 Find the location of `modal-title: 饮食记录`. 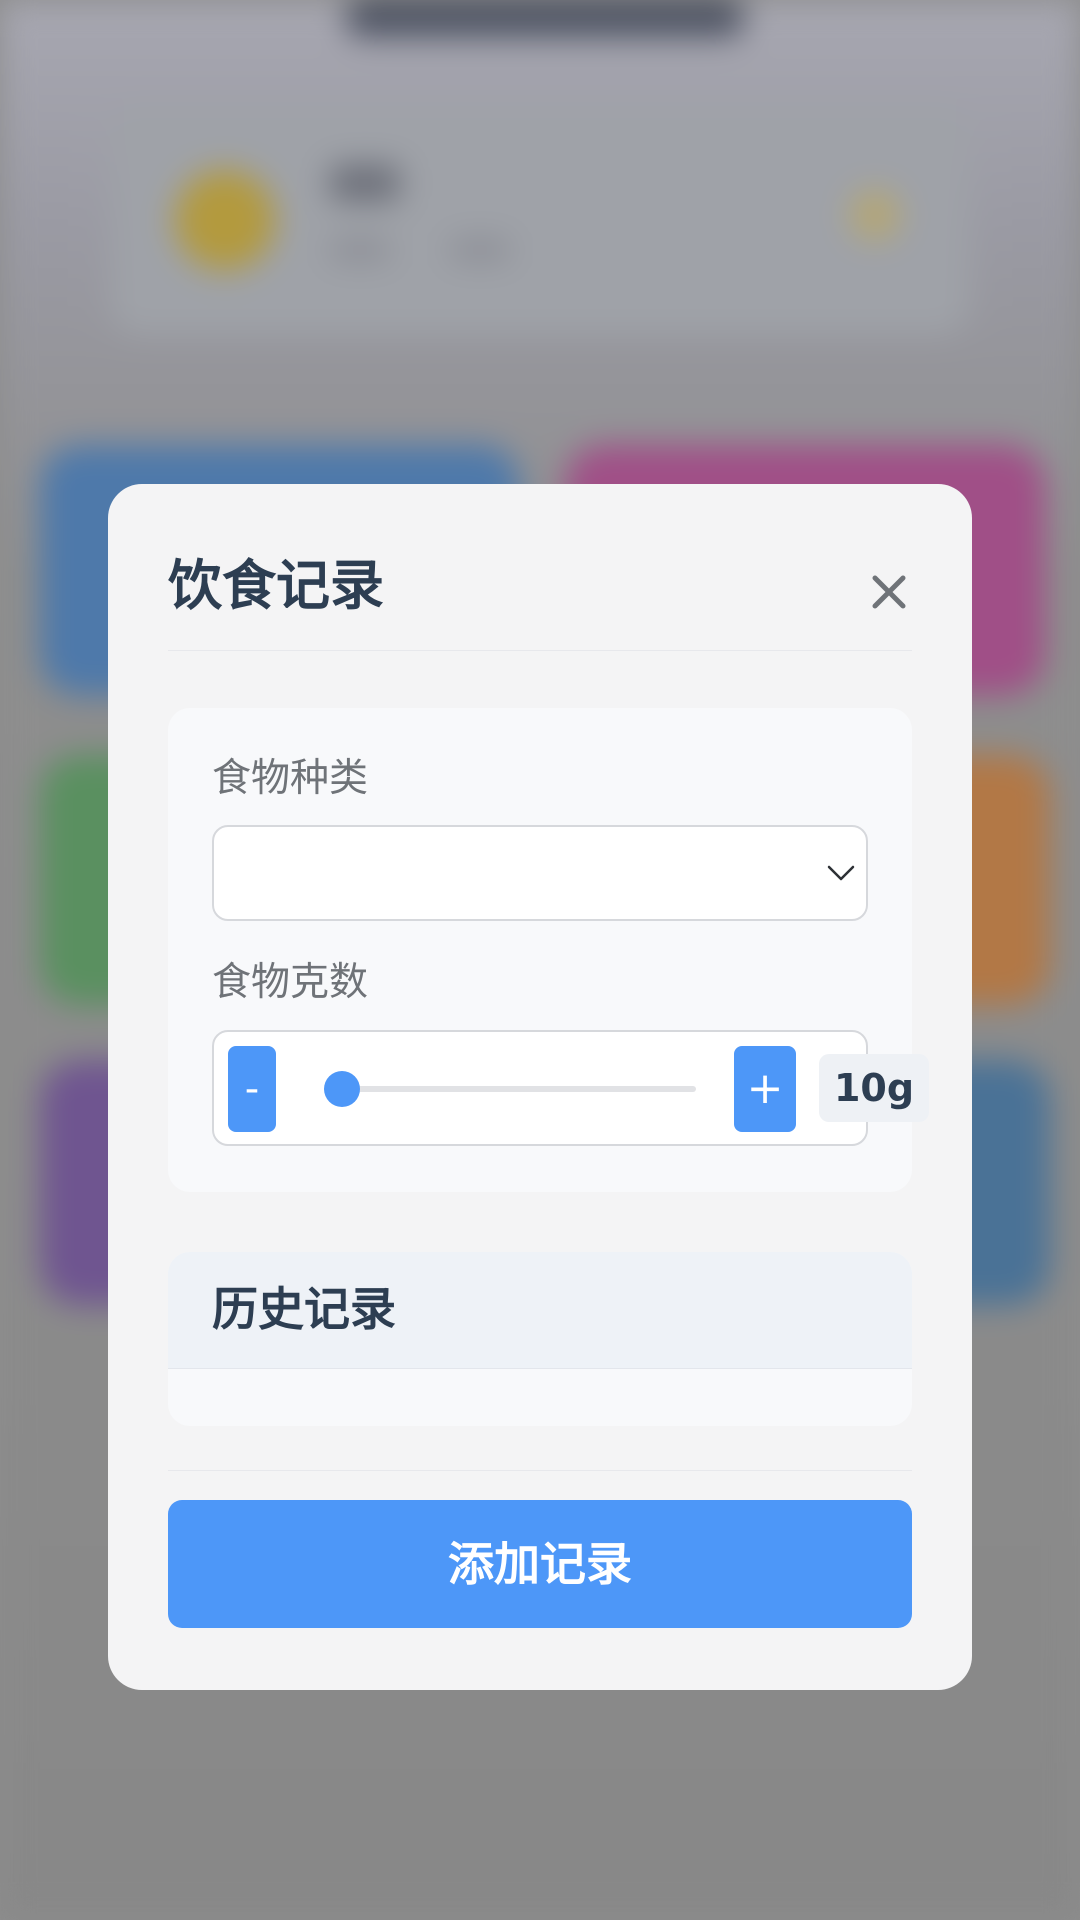

modal-title: 饮食记录 is located at coordinates (276, 585).